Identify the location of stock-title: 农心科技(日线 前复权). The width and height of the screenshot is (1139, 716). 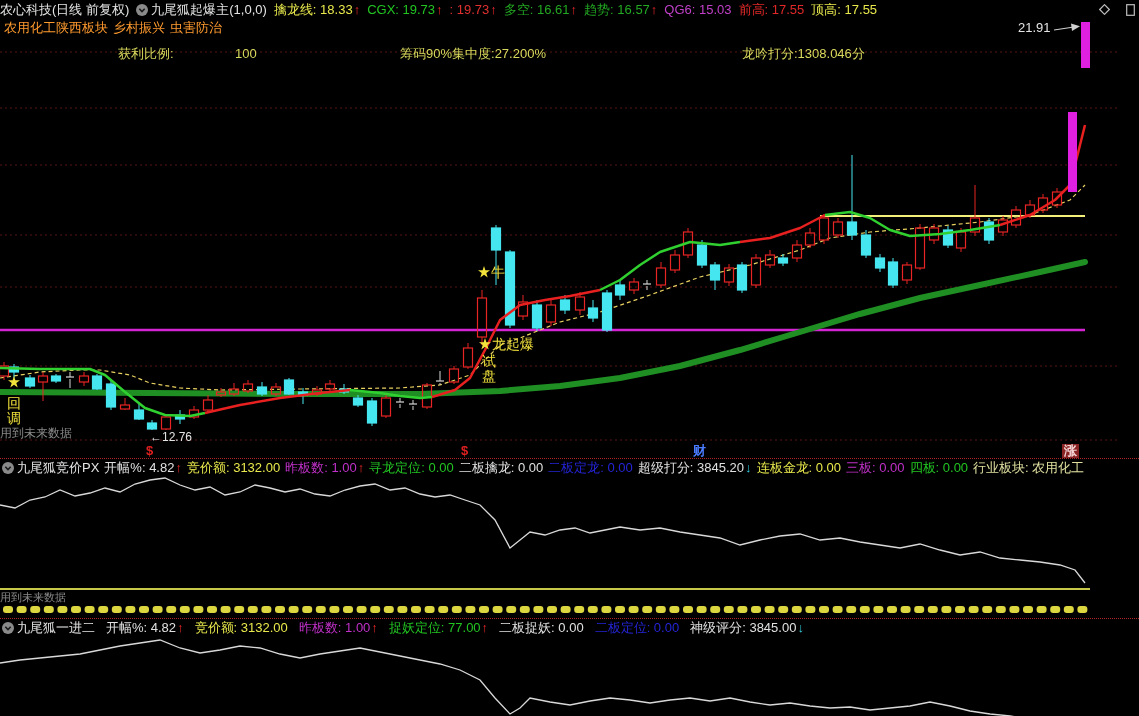
(65, 9).